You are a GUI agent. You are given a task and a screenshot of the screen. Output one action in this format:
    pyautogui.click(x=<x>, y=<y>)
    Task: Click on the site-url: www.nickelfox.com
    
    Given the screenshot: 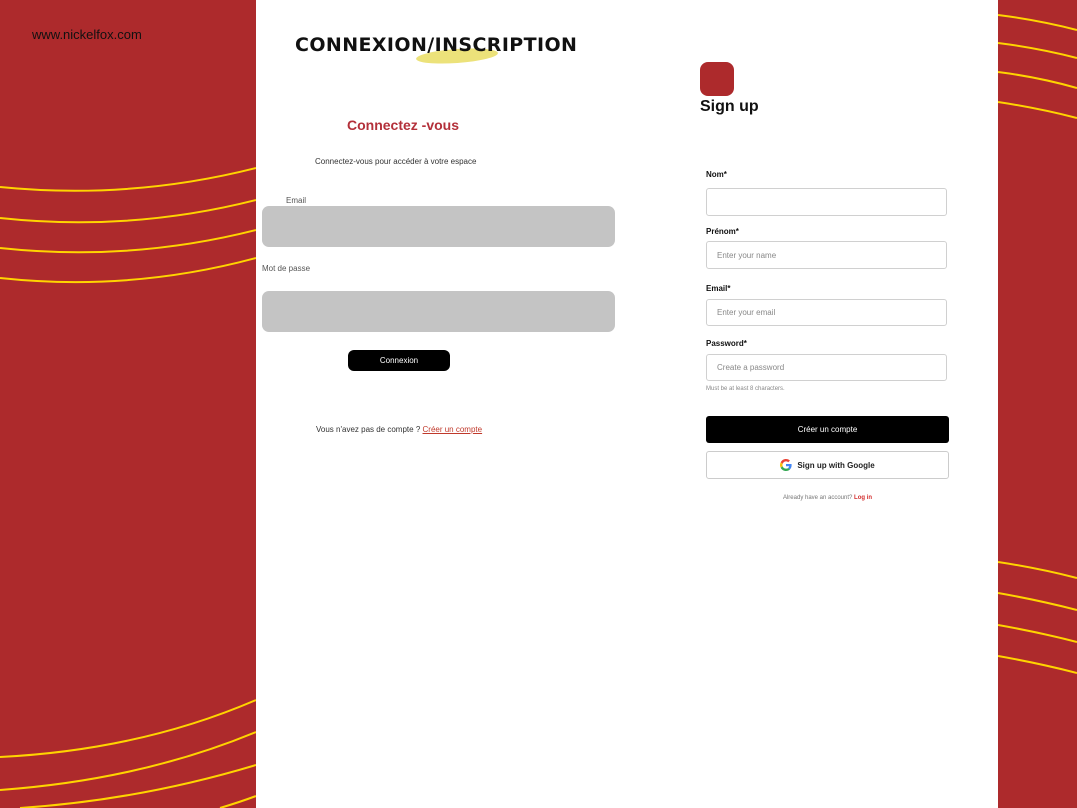 What is the action you would take?
    pyautogui.click(x=87, y=34)
    